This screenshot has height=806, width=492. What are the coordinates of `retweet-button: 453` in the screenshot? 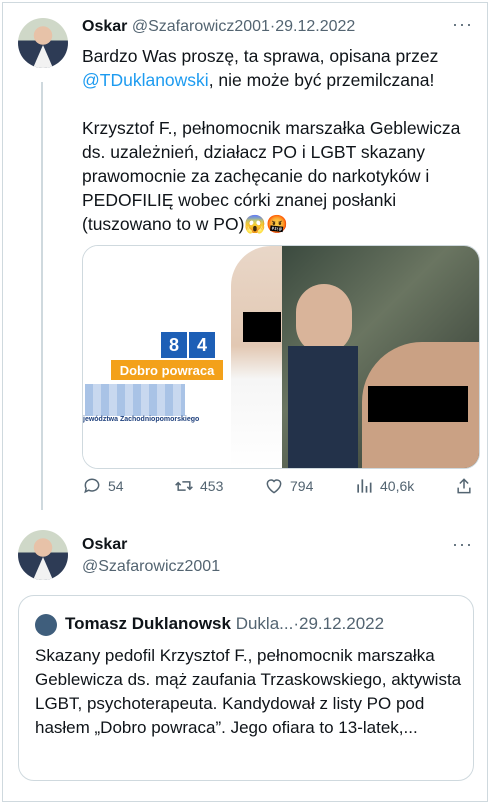 It's located at (198, 486).